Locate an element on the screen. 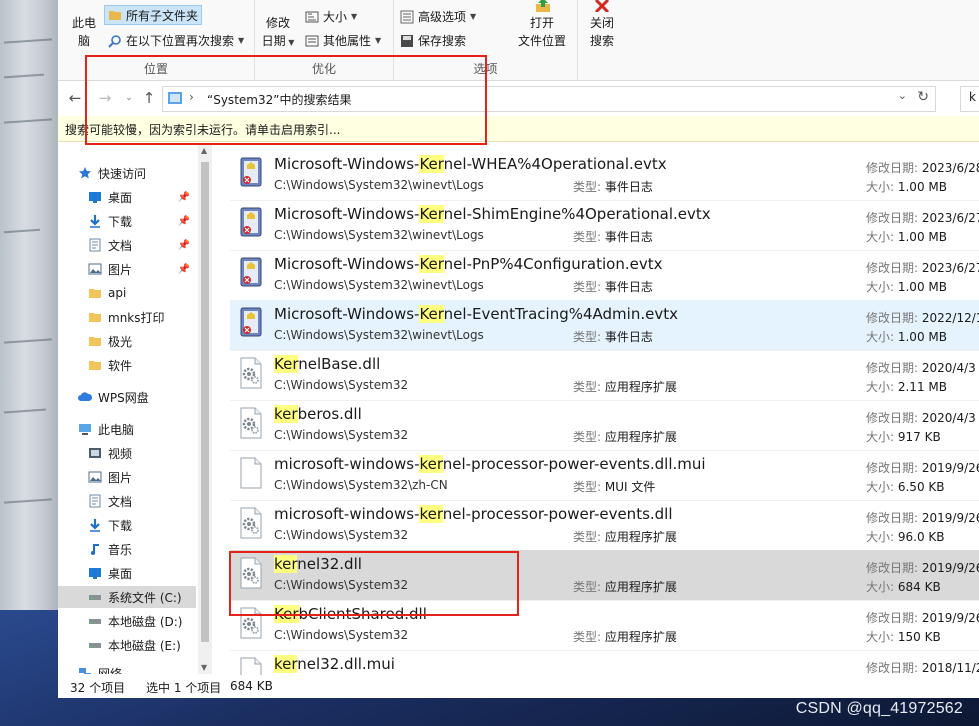 The width and height of the screenshot is (979, 726). open-file-location-button: 打开 文件位置 is located at coordinates (542, 25).